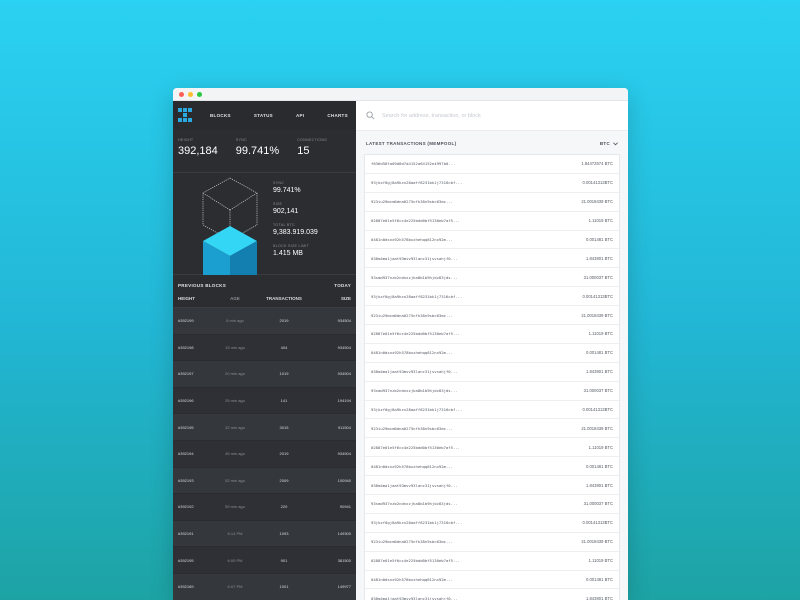 This screenshot has height=600, width=800. Describe the element at coordinates (235, 321) in the screenshot. I see `block-age: 8 min ago` at that location.